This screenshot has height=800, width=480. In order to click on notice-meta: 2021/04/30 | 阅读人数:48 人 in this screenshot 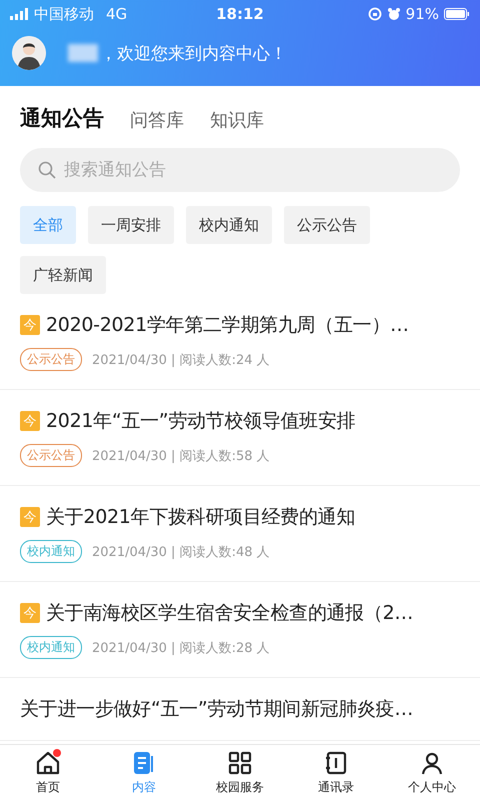, I will do `click(181, 552)`.